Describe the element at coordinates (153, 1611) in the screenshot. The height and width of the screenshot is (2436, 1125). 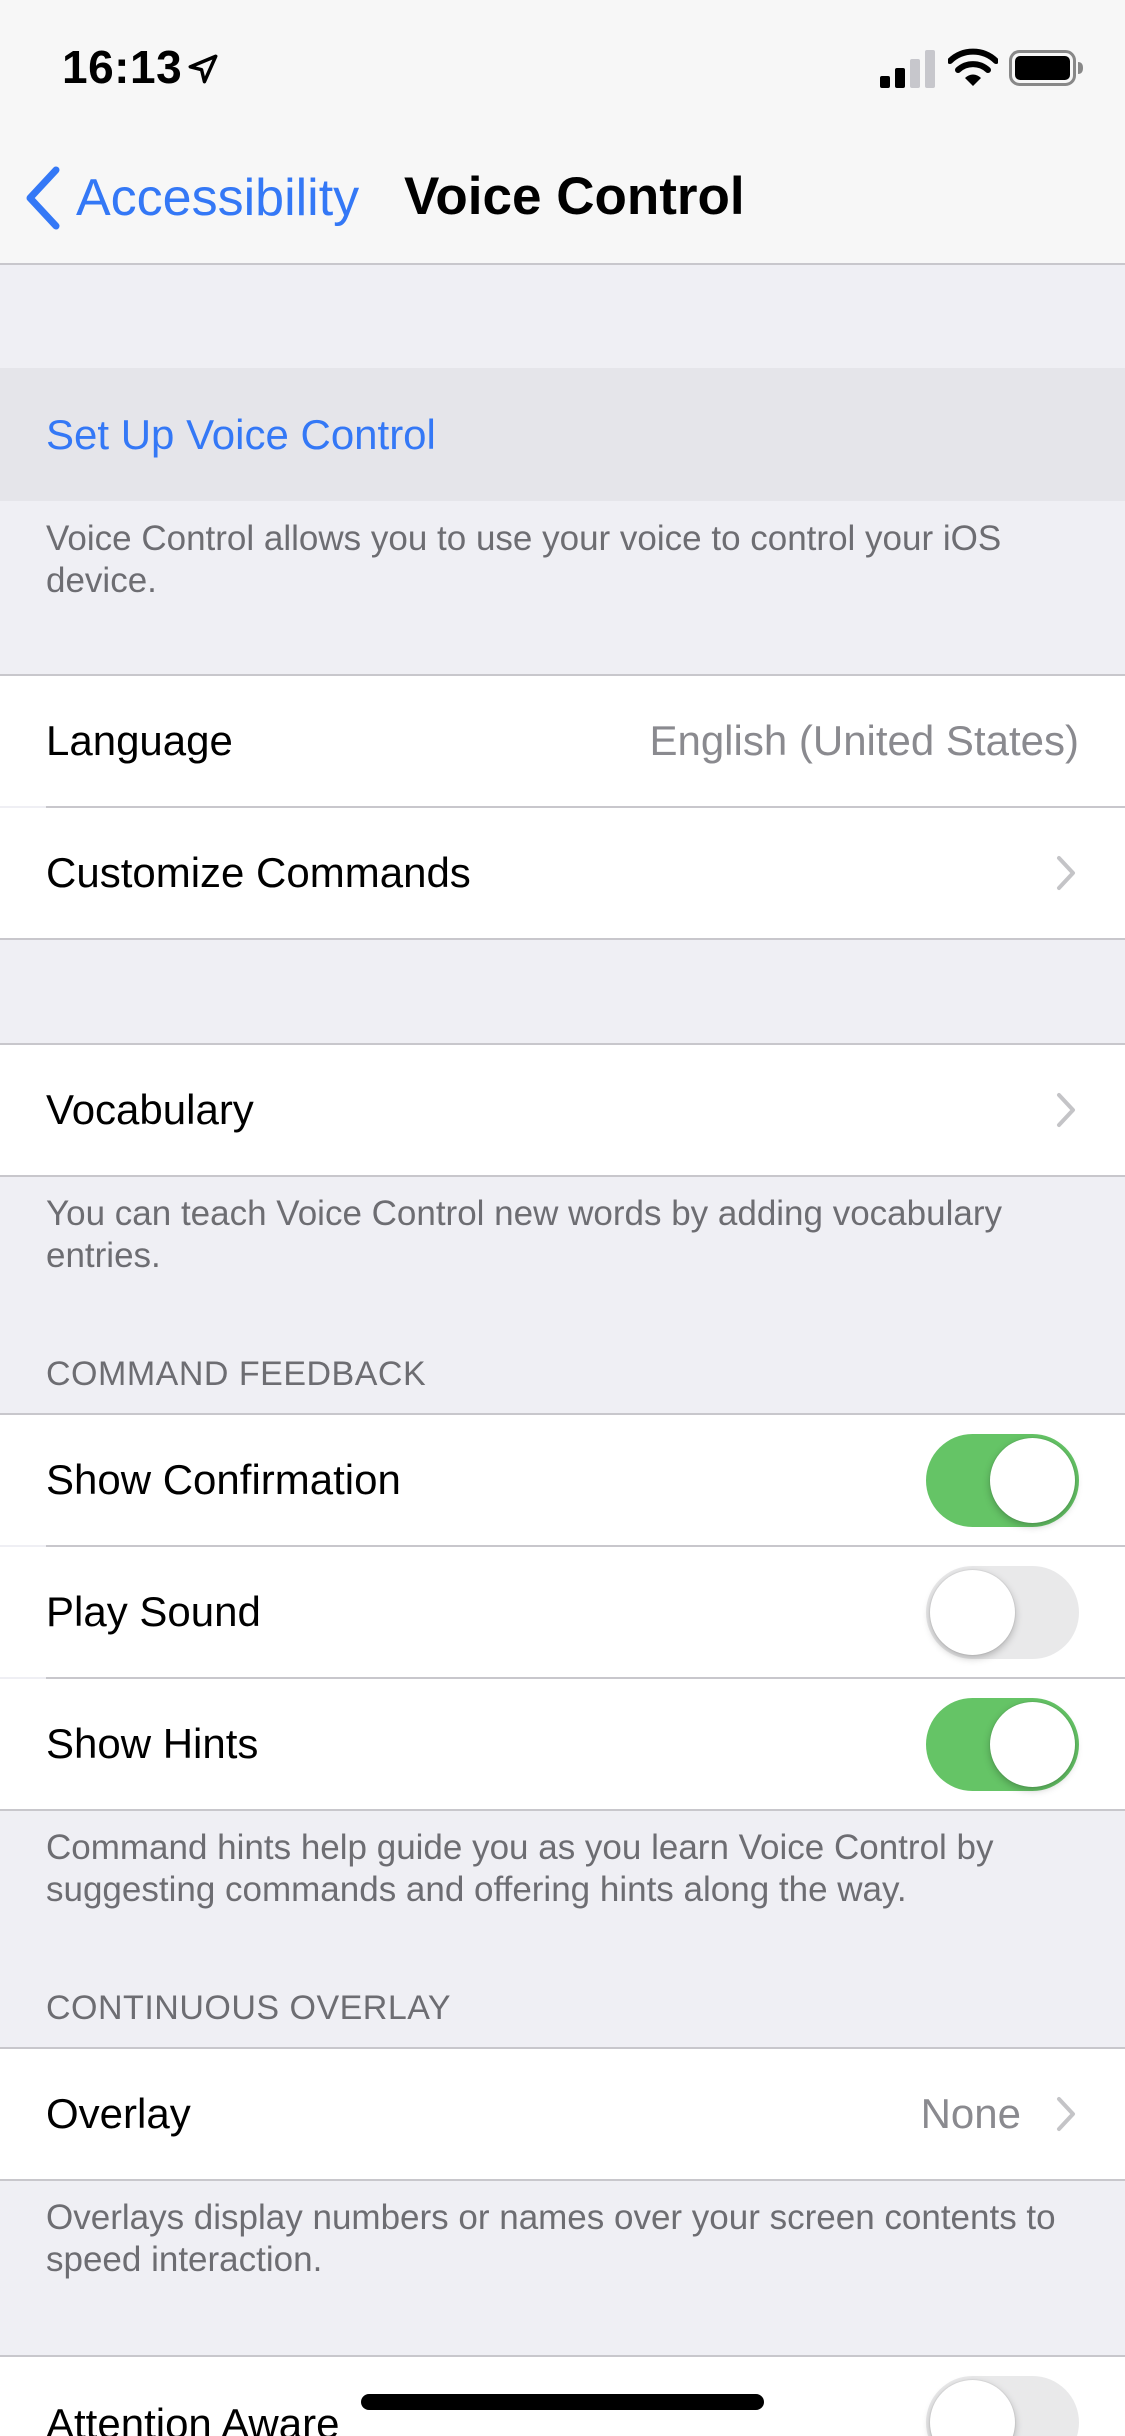
I see `play-sound-label: Play Sound` at that location.